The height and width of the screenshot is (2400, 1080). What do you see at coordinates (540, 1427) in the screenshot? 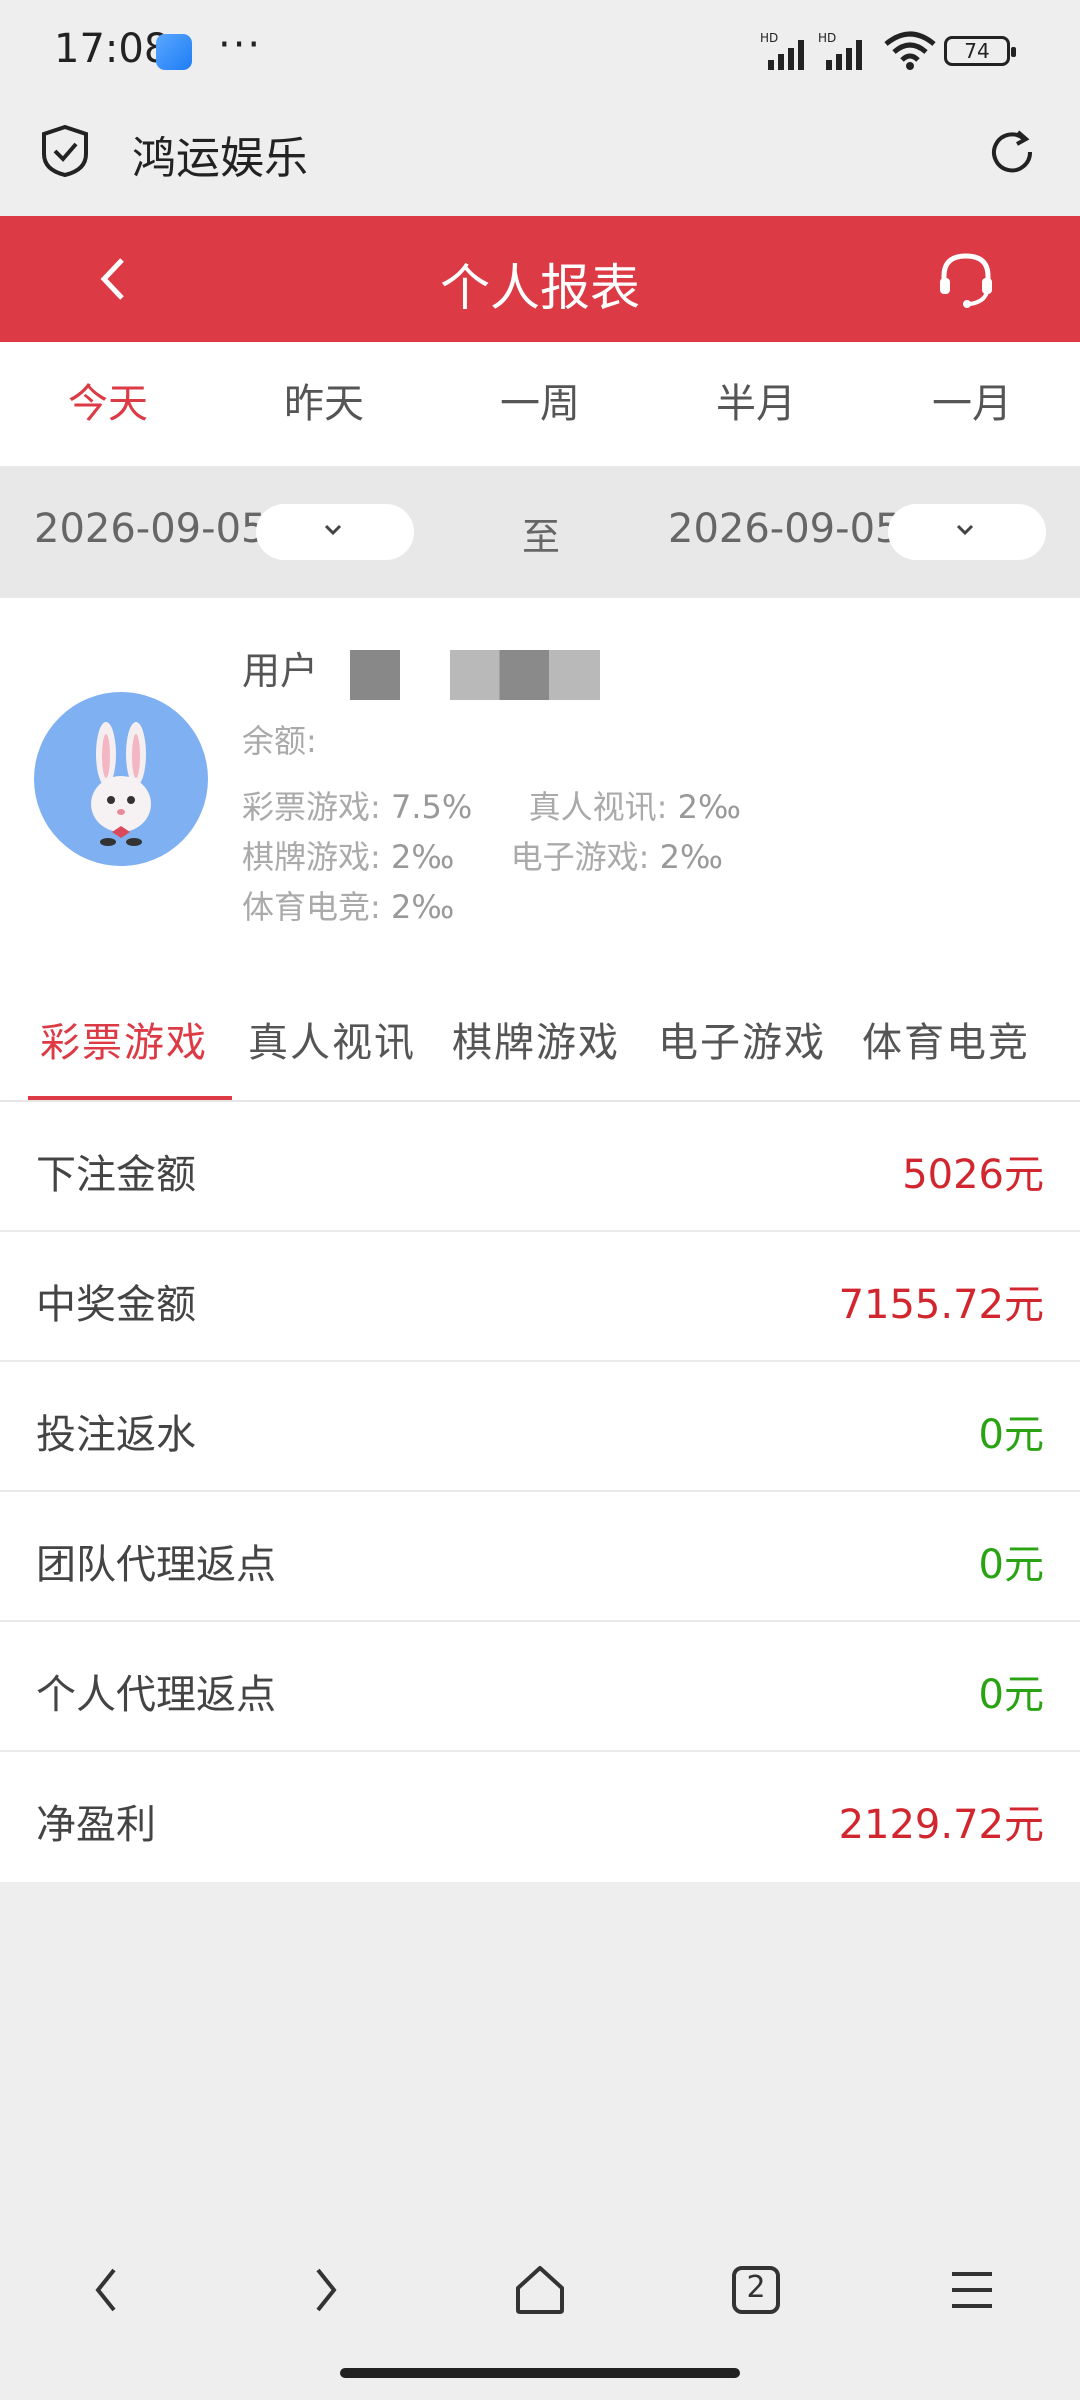
I see `report-row: 投注返水 0元` at bounding box center [540, 1427].